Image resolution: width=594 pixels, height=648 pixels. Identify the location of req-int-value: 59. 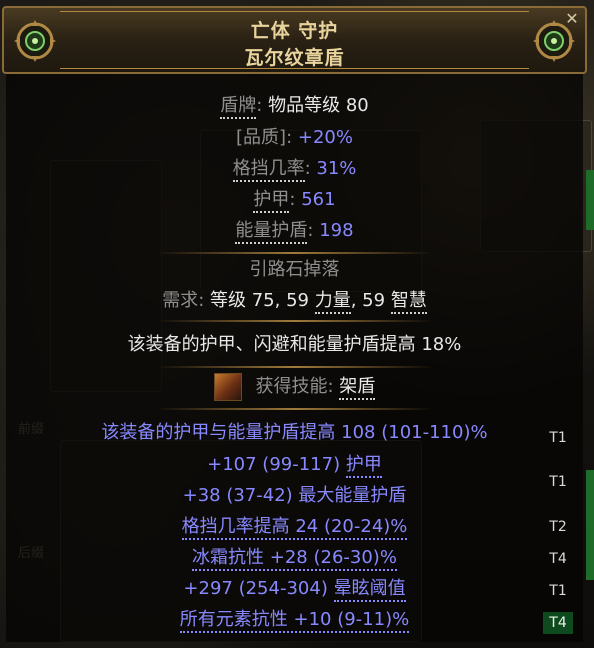
(374, 300).